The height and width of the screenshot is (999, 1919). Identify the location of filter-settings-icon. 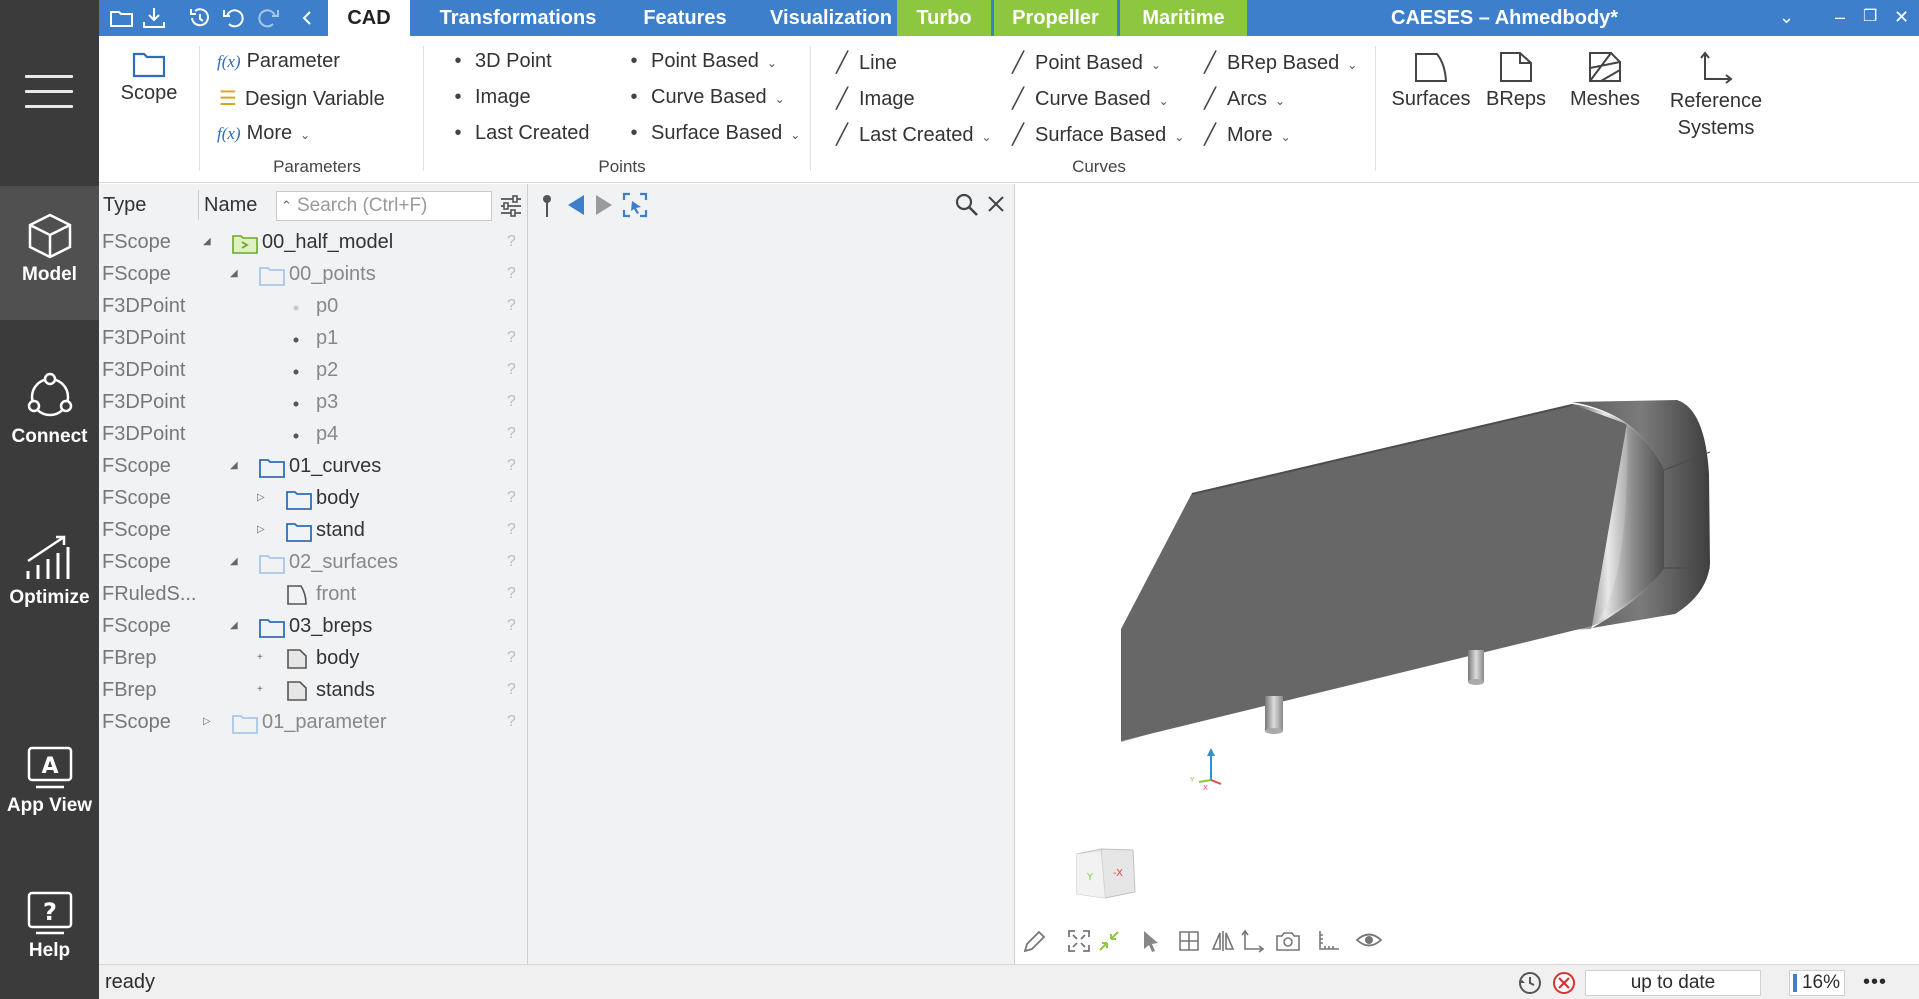
(511, 206).